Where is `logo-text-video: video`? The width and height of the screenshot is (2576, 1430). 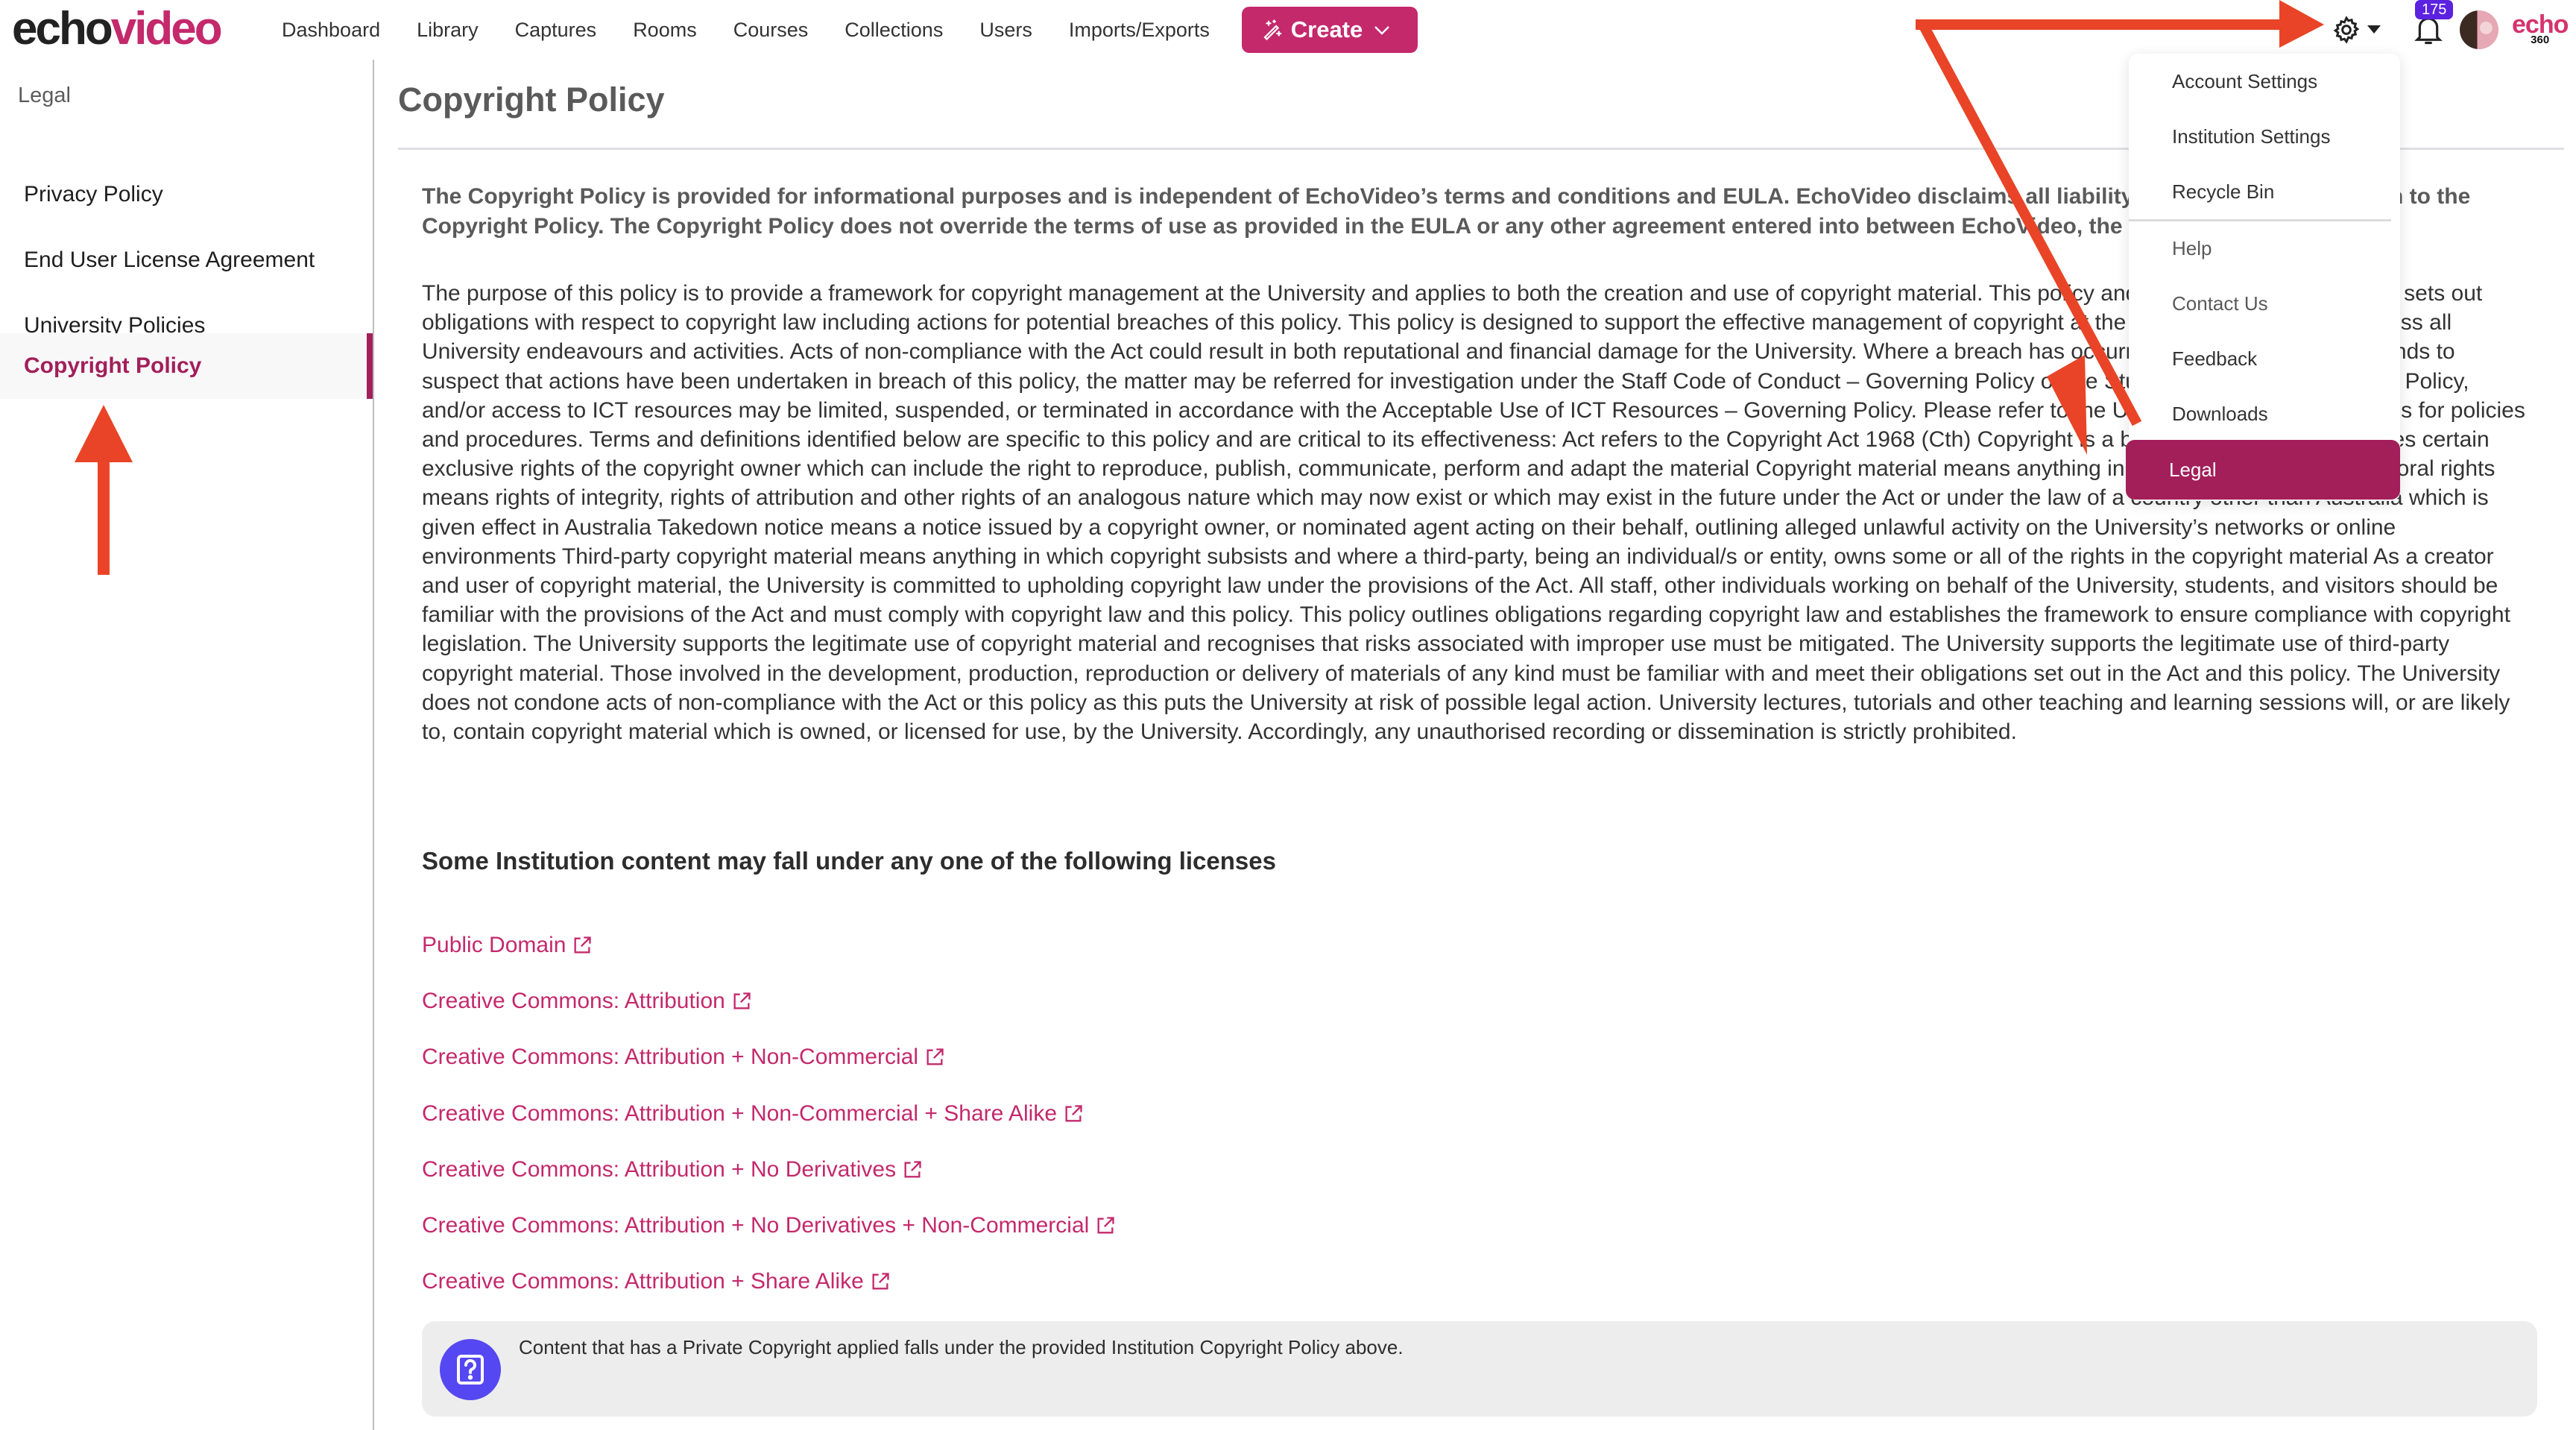 logo-text-video: video is located at coordinates (166, 28).